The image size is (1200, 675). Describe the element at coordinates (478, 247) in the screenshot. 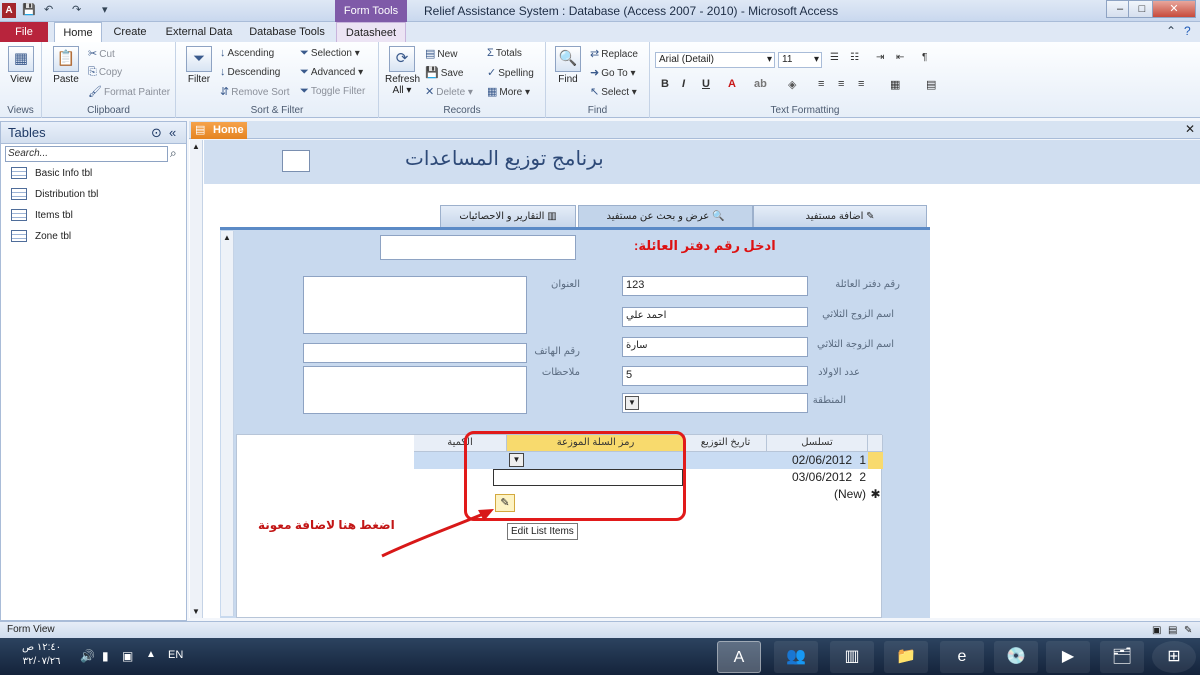

I see `family-book-search-input` at that location.